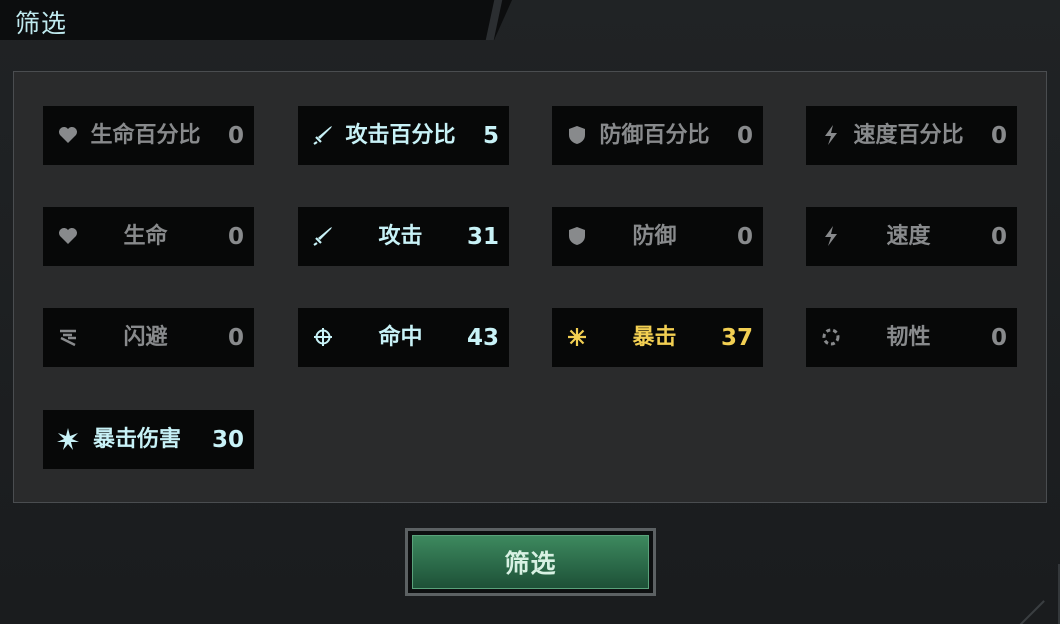 The width and height of the screenshot is (1060, 624). What do you see at coordinates (1030, 594) in the screenshot?
I see `corner-decoration` at bounding box center [1030, 594].